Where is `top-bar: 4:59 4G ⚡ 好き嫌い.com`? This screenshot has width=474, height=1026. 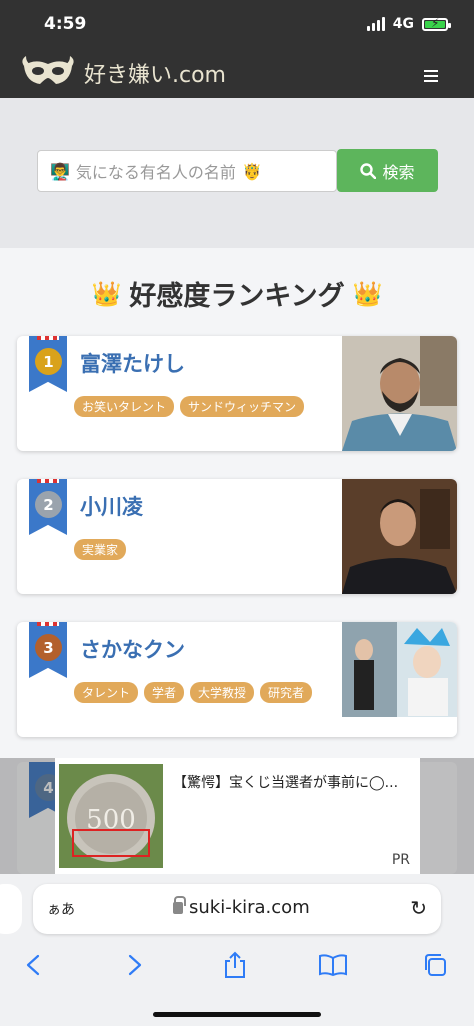 top-bar: 4:59 4G ⚡ 好き嫌い.com is located at coordinates (237, 49).